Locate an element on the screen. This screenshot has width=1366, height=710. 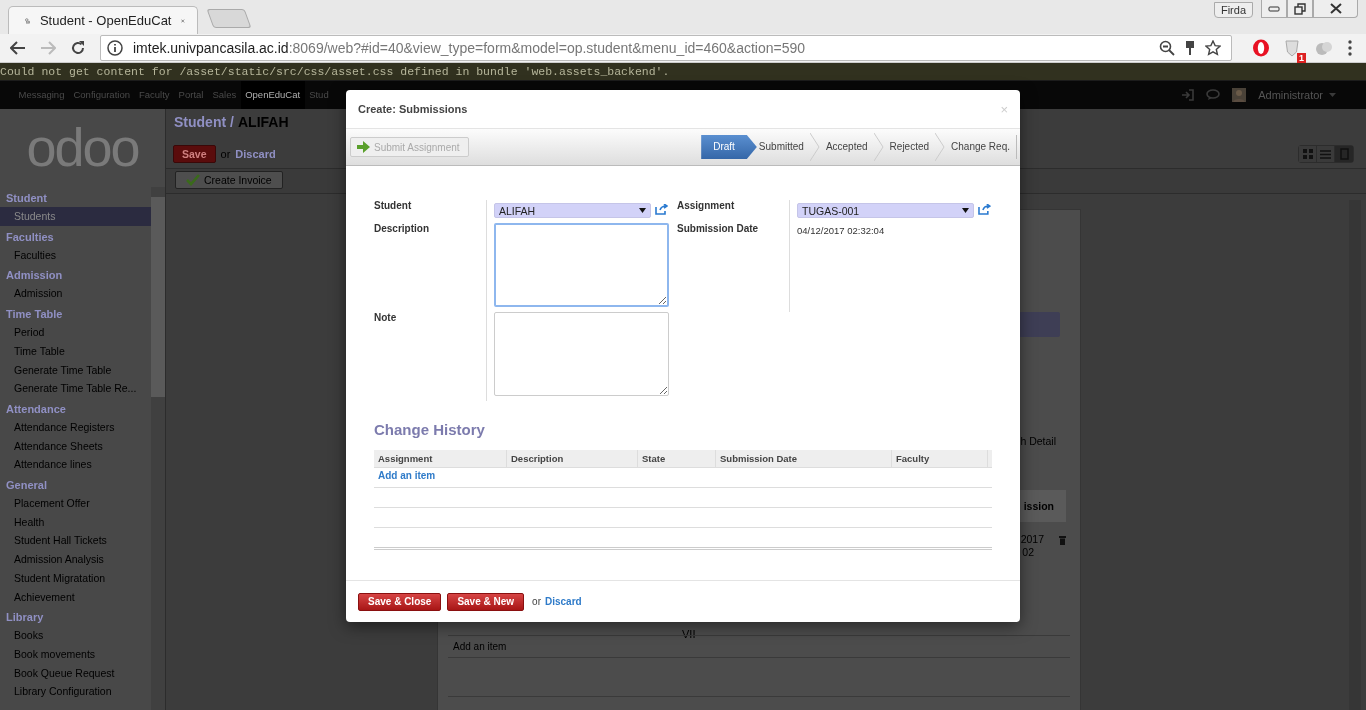
status-stage: Change Req. is located at coordinates (980, 147).